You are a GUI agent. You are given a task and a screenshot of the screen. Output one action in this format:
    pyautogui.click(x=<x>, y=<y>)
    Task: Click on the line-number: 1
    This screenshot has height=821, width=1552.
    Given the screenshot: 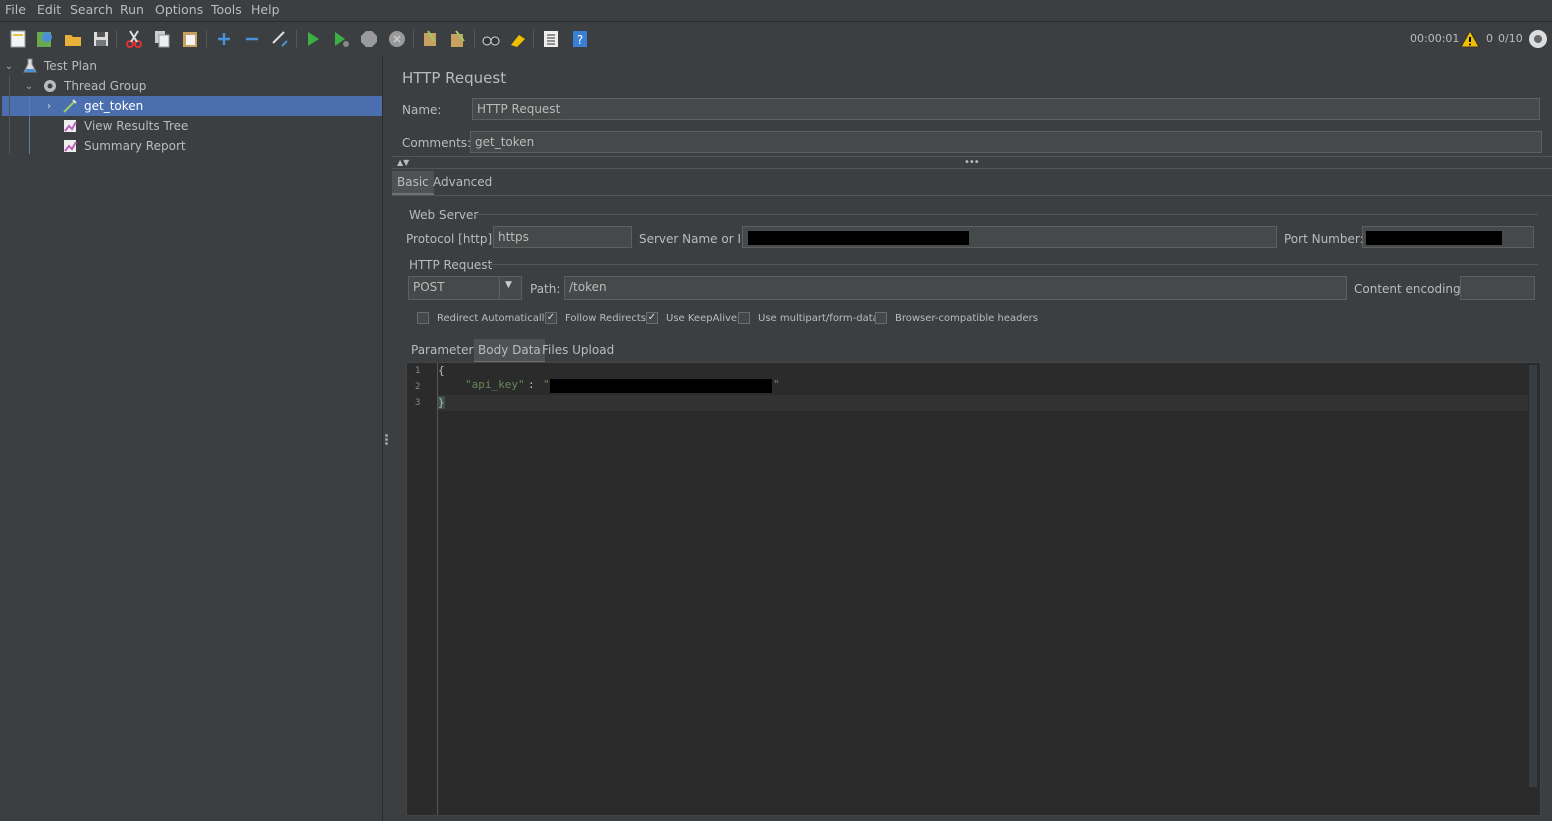 What is the action you would take?
    pyautogui.click(x=418, y=371)
    